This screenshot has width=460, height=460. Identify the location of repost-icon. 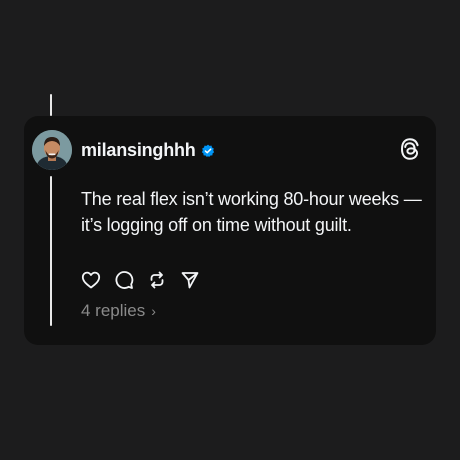
(157, 280).